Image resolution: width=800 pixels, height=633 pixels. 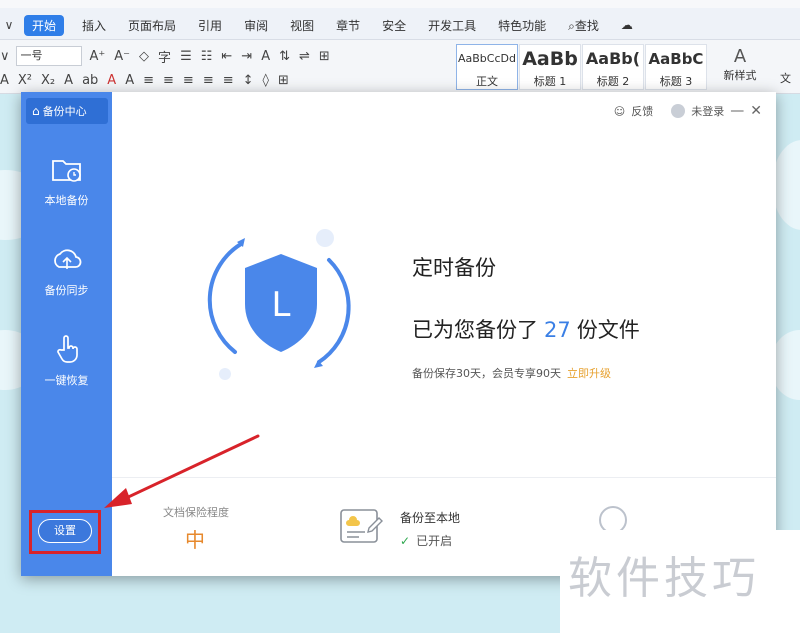 I want to click on subscript-icon: X₂, so click(x=48, y=80).